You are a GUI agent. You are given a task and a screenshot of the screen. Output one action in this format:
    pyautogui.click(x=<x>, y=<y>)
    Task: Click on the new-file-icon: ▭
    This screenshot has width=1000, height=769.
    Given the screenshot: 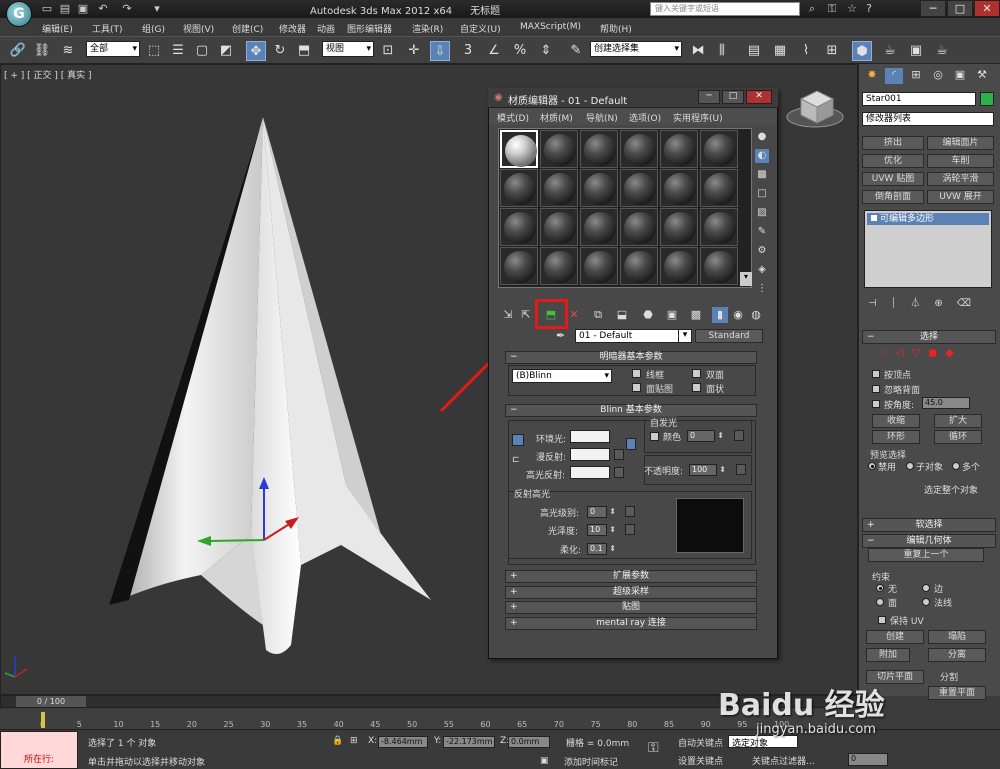 What is the action you would take?
    pyautogui.click(x=47, y=9)
    